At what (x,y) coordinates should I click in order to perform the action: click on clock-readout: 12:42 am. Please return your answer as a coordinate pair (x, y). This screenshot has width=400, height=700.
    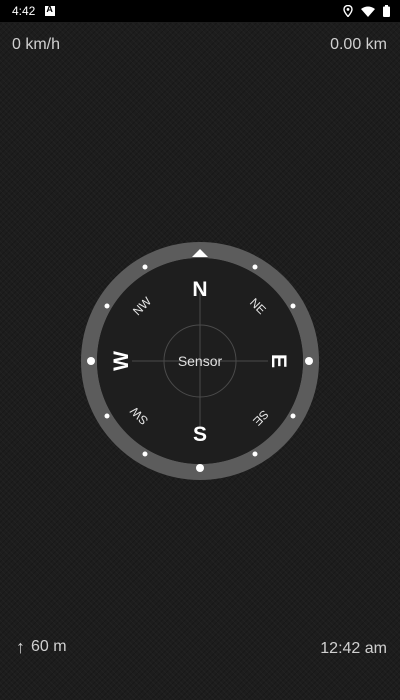
    Looking at the image, I should click on (353, 648).